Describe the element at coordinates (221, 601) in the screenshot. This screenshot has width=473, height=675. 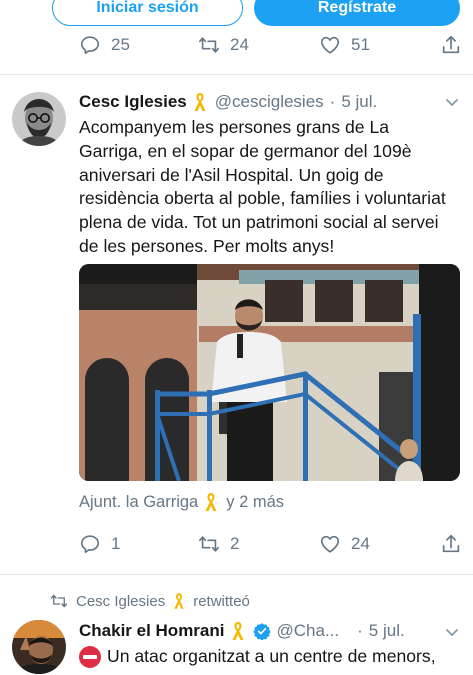
I see `retweet-action: retwitteó` at that location.